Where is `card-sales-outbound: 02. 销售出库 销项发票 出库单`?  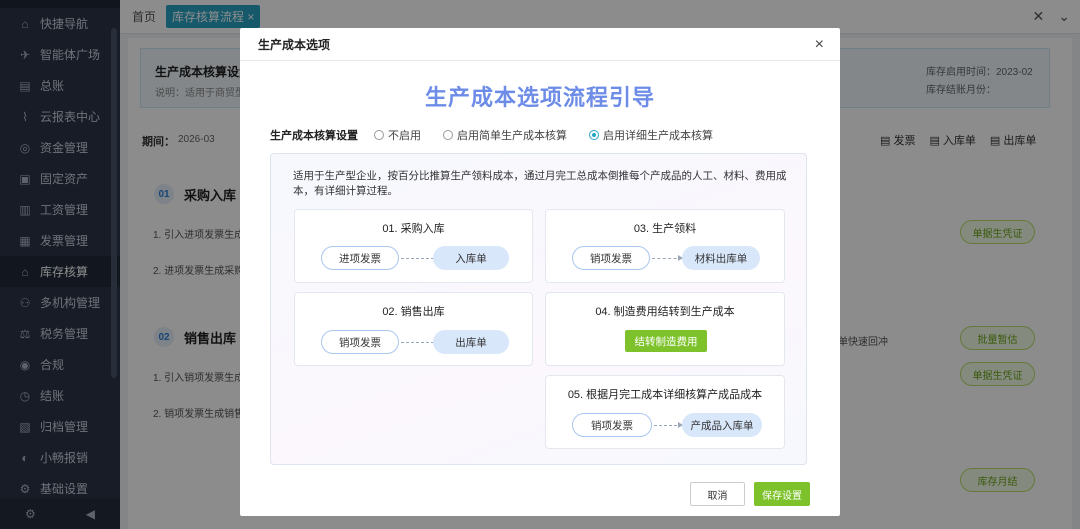
card-sales-outbound: 02. 销售出库 销项发票 出库单 is located at coordinates (413, 329).